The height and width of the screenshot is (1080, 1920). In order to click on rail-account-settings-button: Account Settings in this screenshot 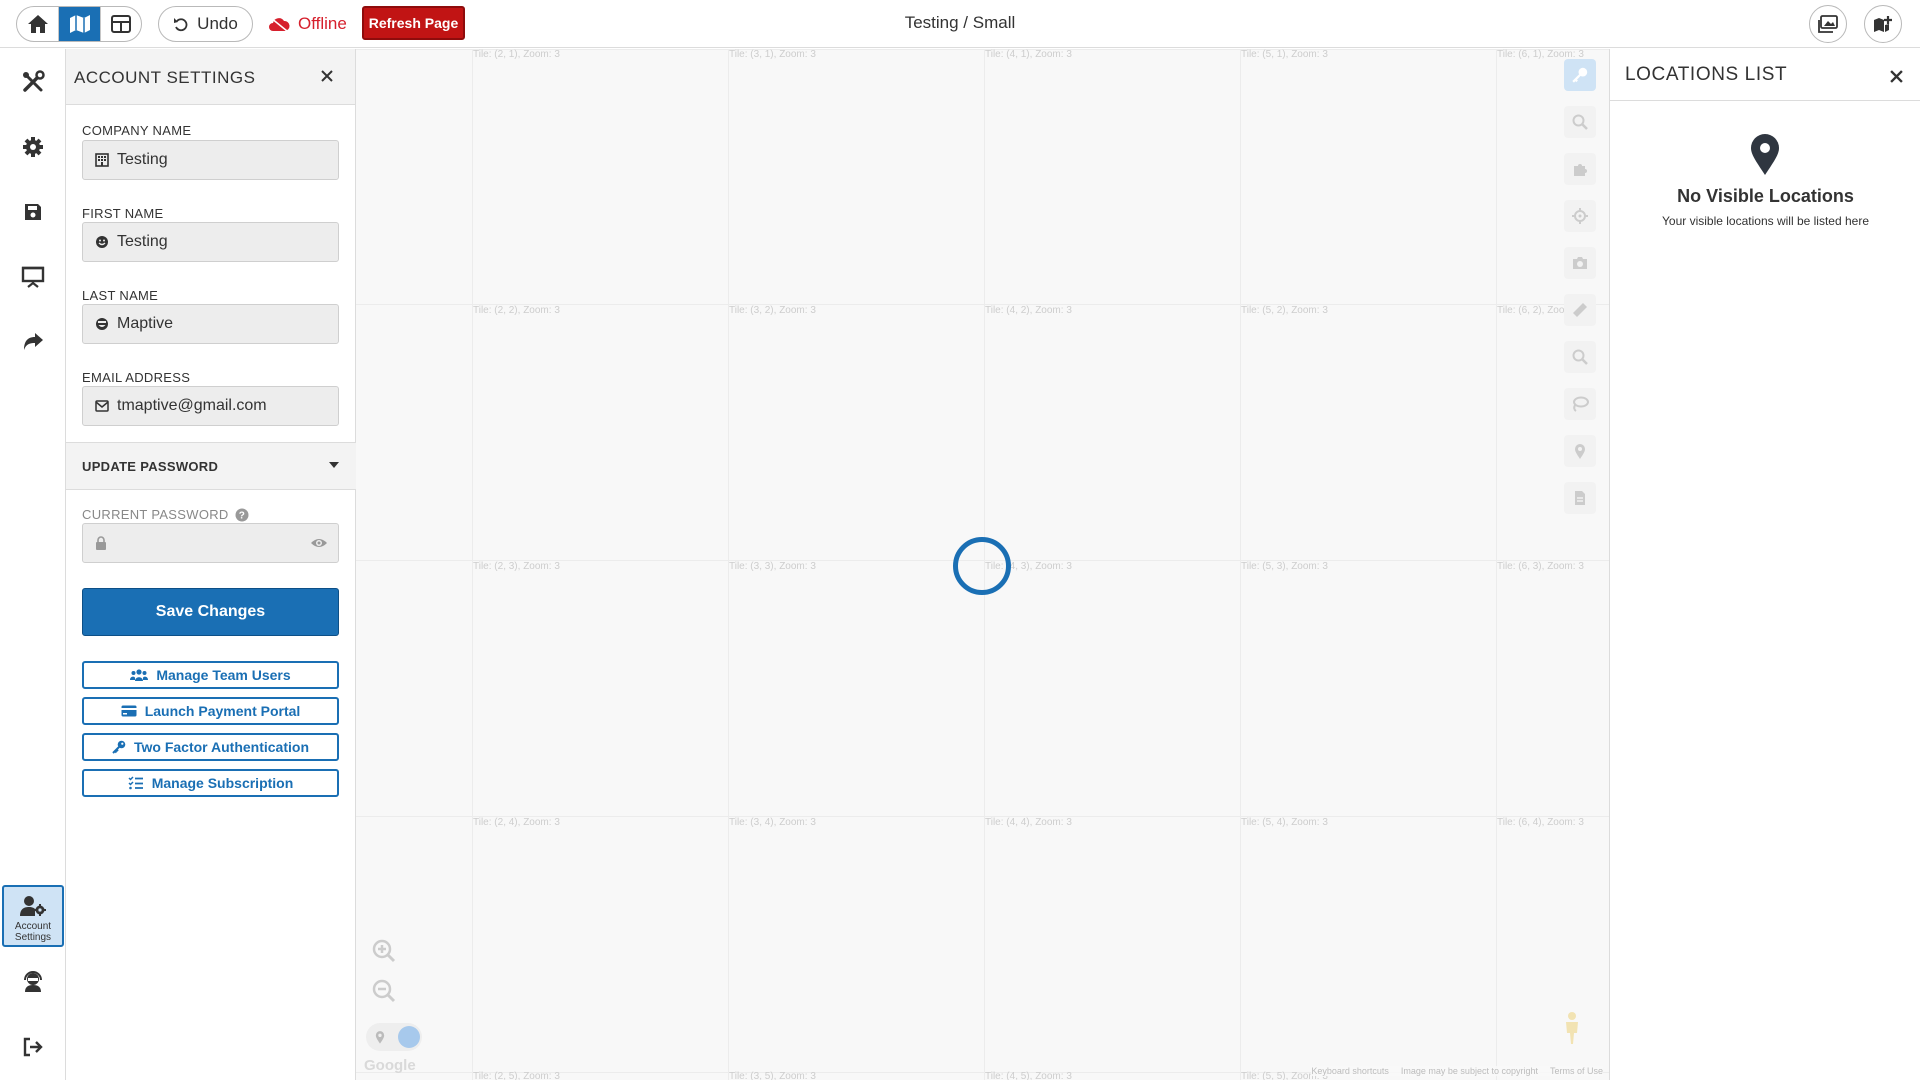, I will do `click(33, 916)`.